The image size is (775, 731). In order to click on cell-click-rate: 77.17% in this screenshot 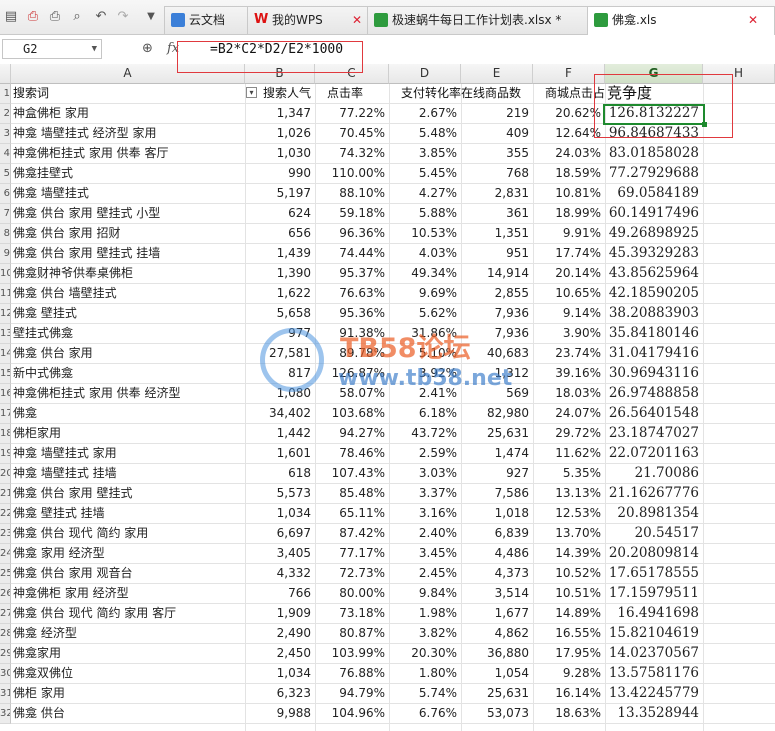, I will do `click(352, 553)`.